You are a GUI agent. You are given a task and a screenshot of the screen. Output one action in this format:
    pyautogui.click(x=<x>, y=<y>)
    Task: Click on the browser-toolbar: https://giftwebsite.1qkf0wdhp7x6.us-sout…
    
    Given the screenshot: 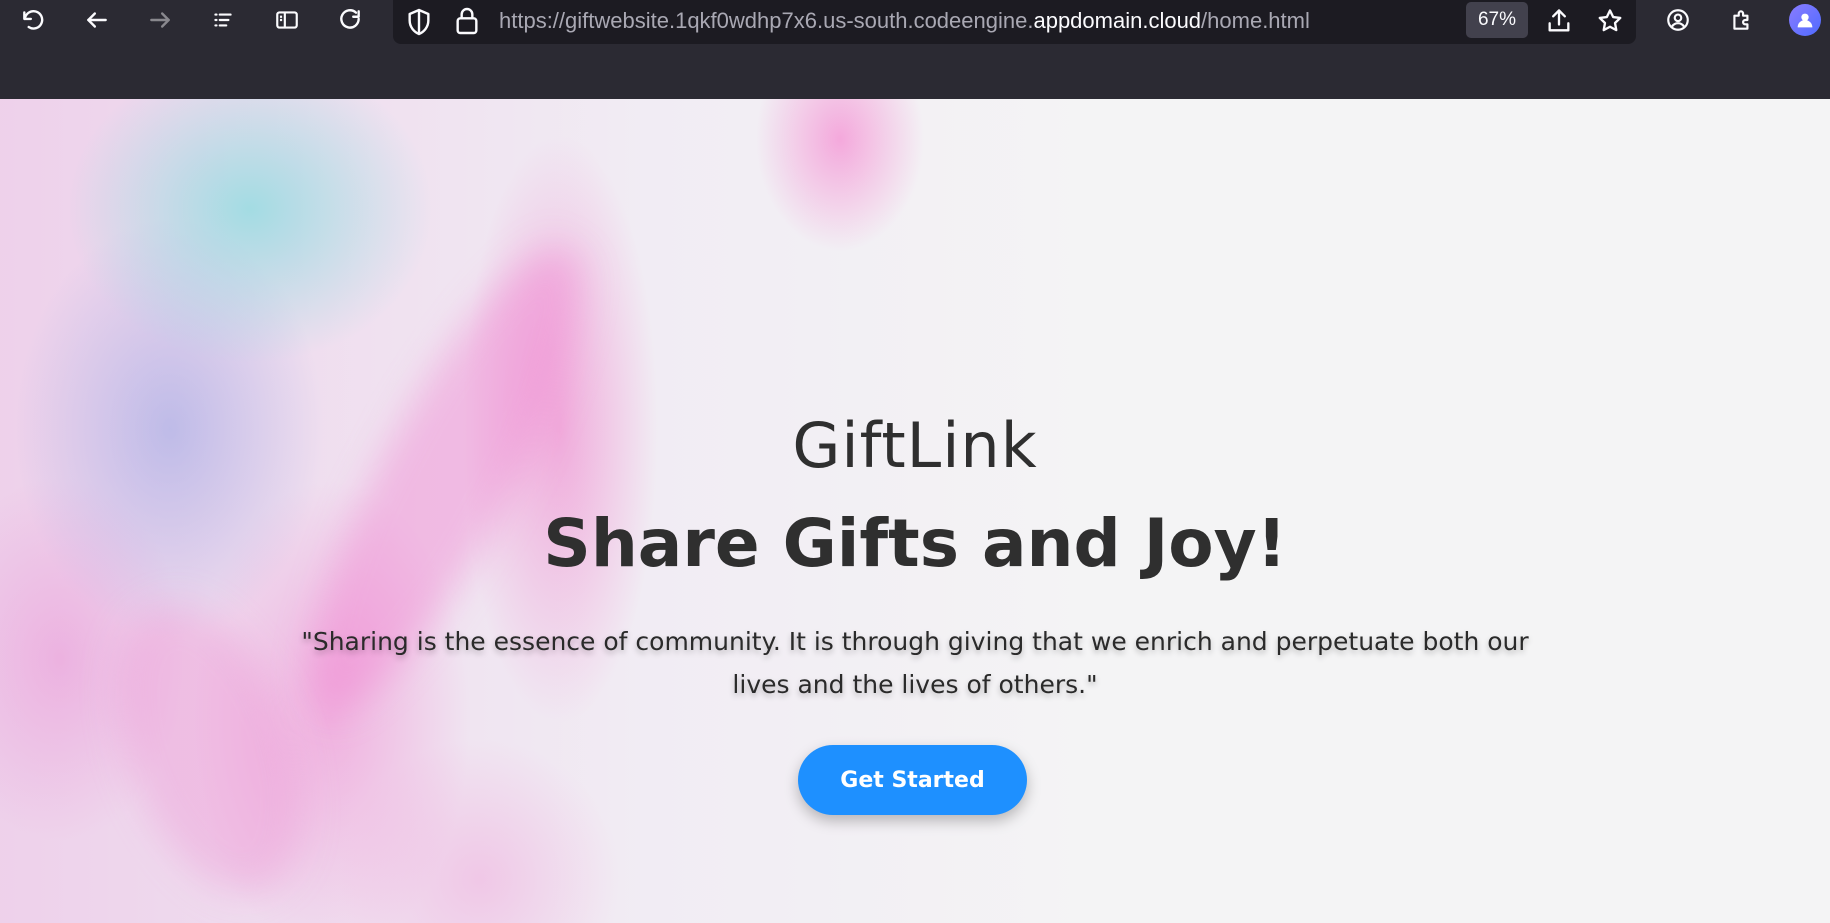 What is the action you would take?
    pyautogui.click(x=915, y=49)
    